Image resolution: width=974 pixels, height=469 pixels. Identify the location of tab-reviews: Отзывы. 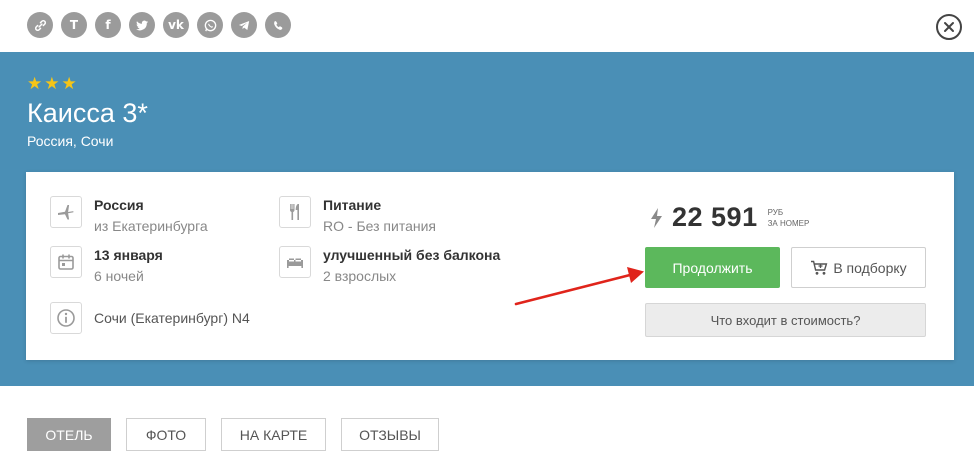
(390, 434).